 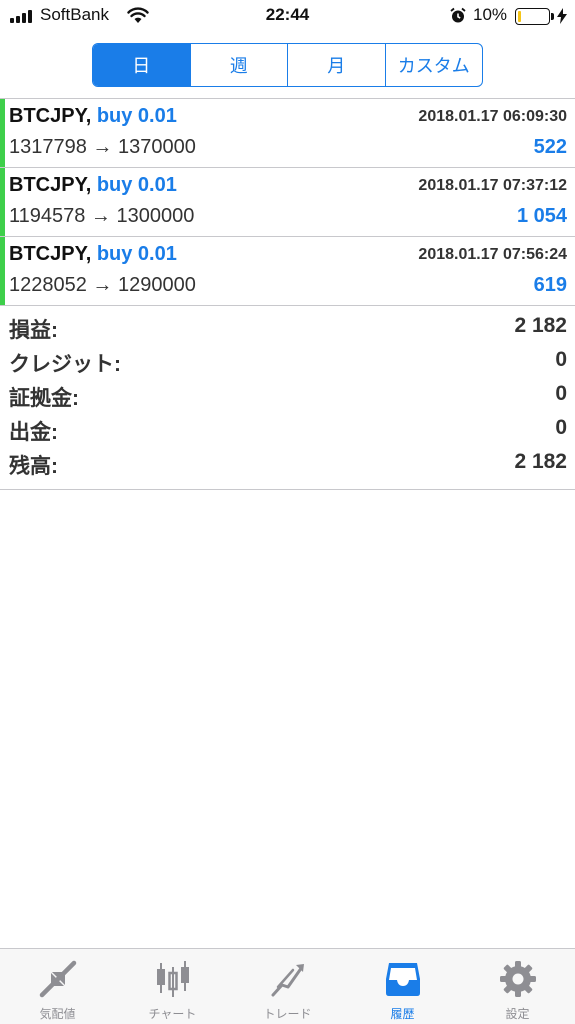 I want to click on battery-level, so click(x=519, y=16).